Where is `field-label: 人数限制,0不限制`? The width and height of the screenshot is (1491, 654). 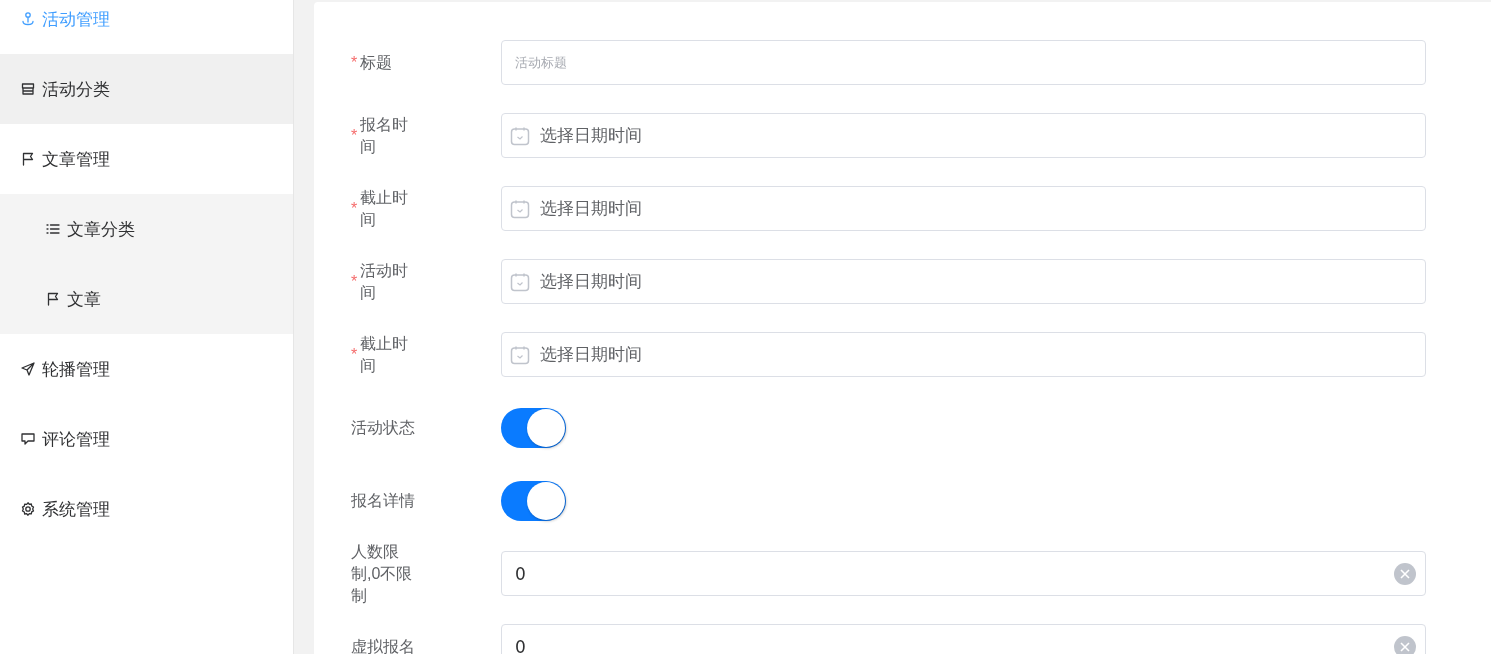
field-label: 人数限制,0不限制 is located at coordinates (382, 573).